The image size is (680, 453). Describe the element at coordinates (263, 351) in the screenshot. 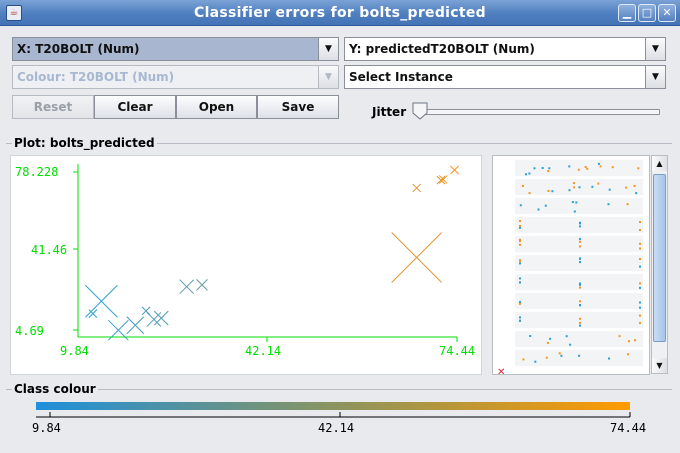

I see `x-tick-label-mid: 42.14` at that location.